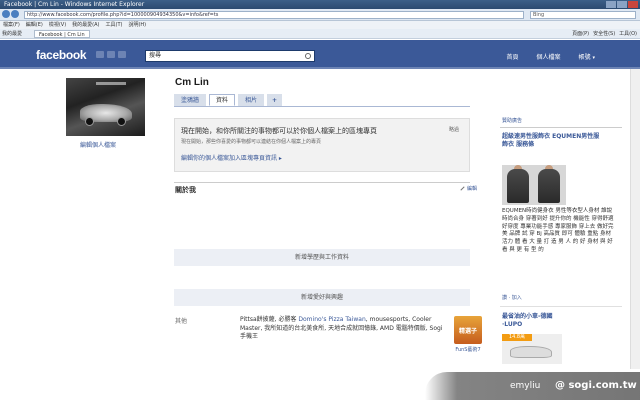 The image size is (640, 400). I want to click on nav-buttons, so click(11, 15).